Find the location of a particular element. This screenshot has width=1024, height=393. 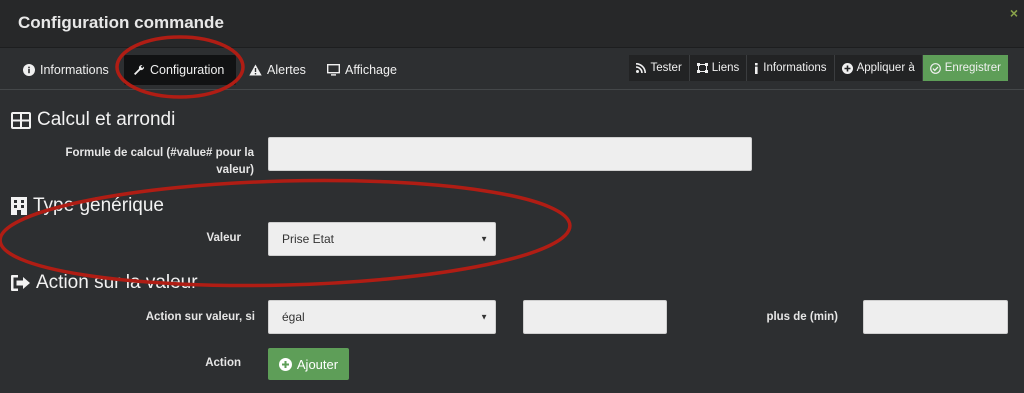

apply-to-button: Appliquer à is located at coordinates (878, 68).